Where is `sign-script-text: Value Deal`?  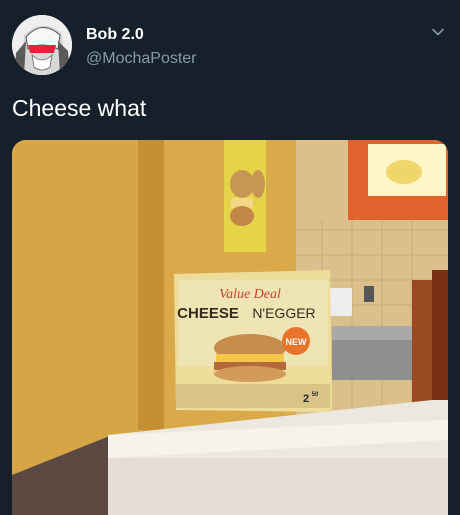 sign-script-text: Value Deal is located at coordinates (250, 294).